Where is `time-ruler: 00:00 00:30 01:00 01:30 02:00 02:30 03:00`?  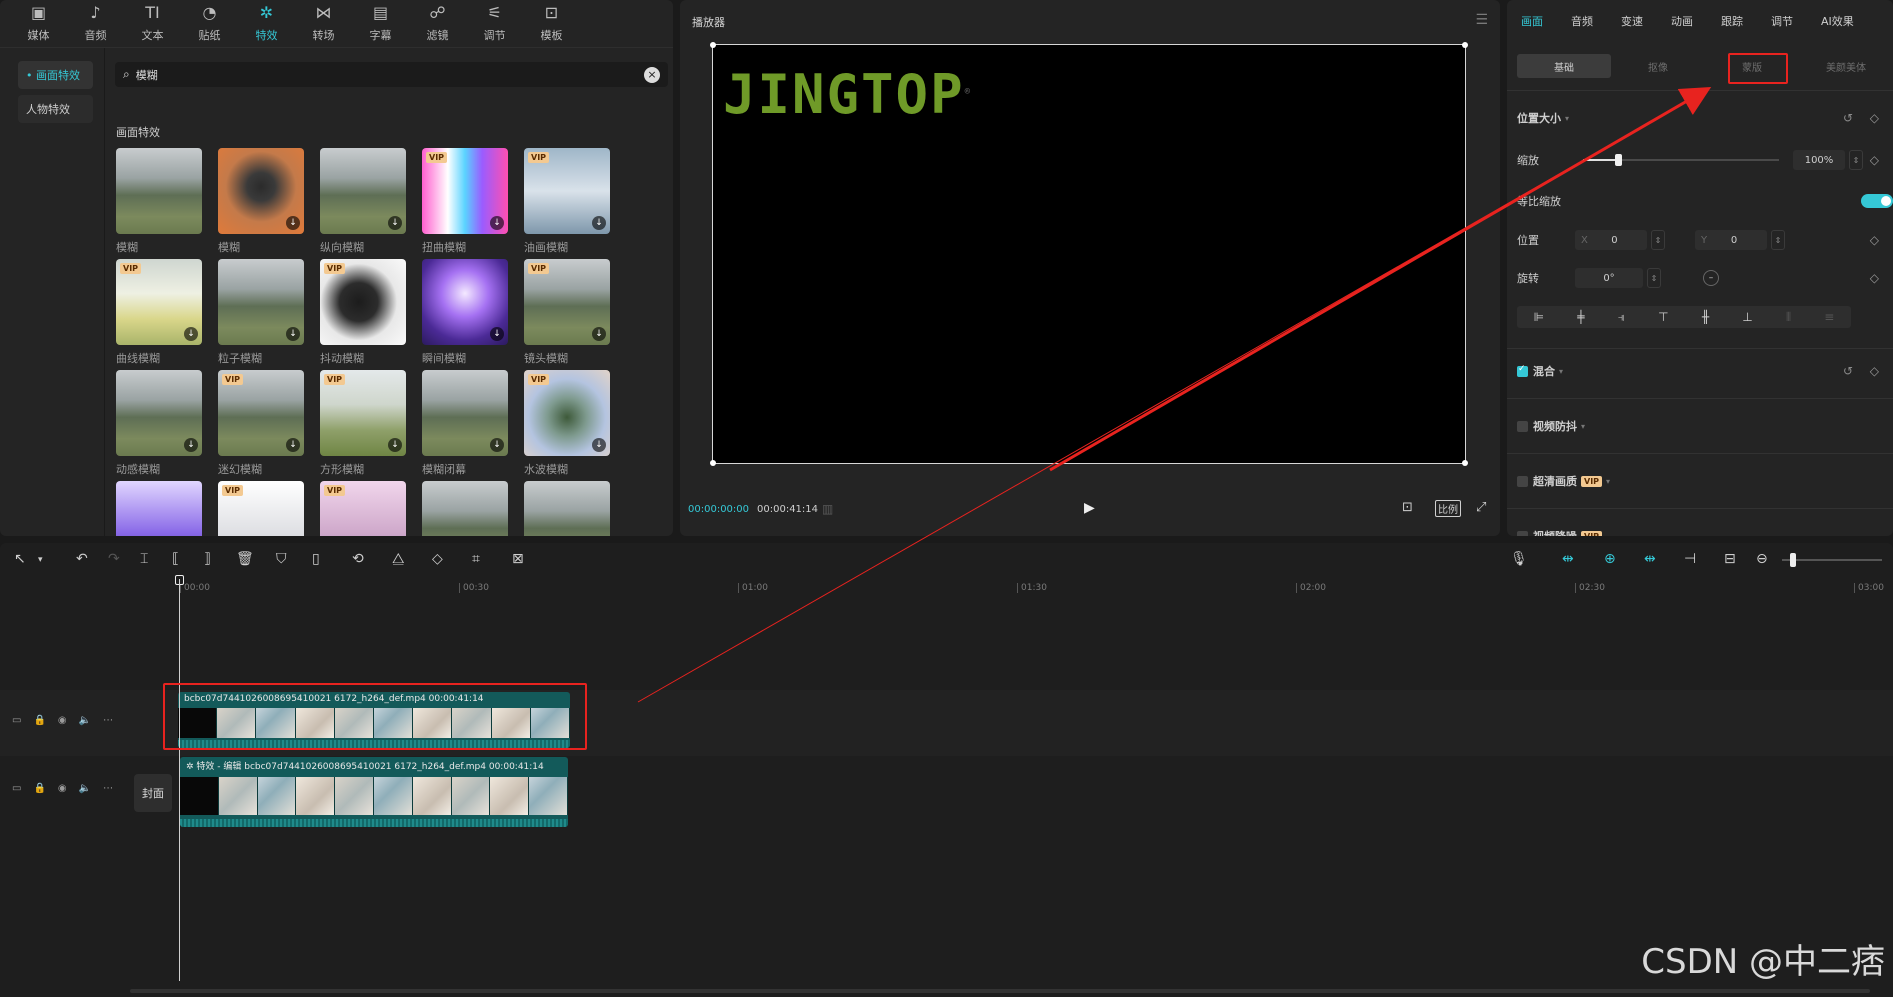
time-ruler: 00:00 00:30 01:00 01:30 02:00 02:30 03:00 is located at coordinates (1031, 587).